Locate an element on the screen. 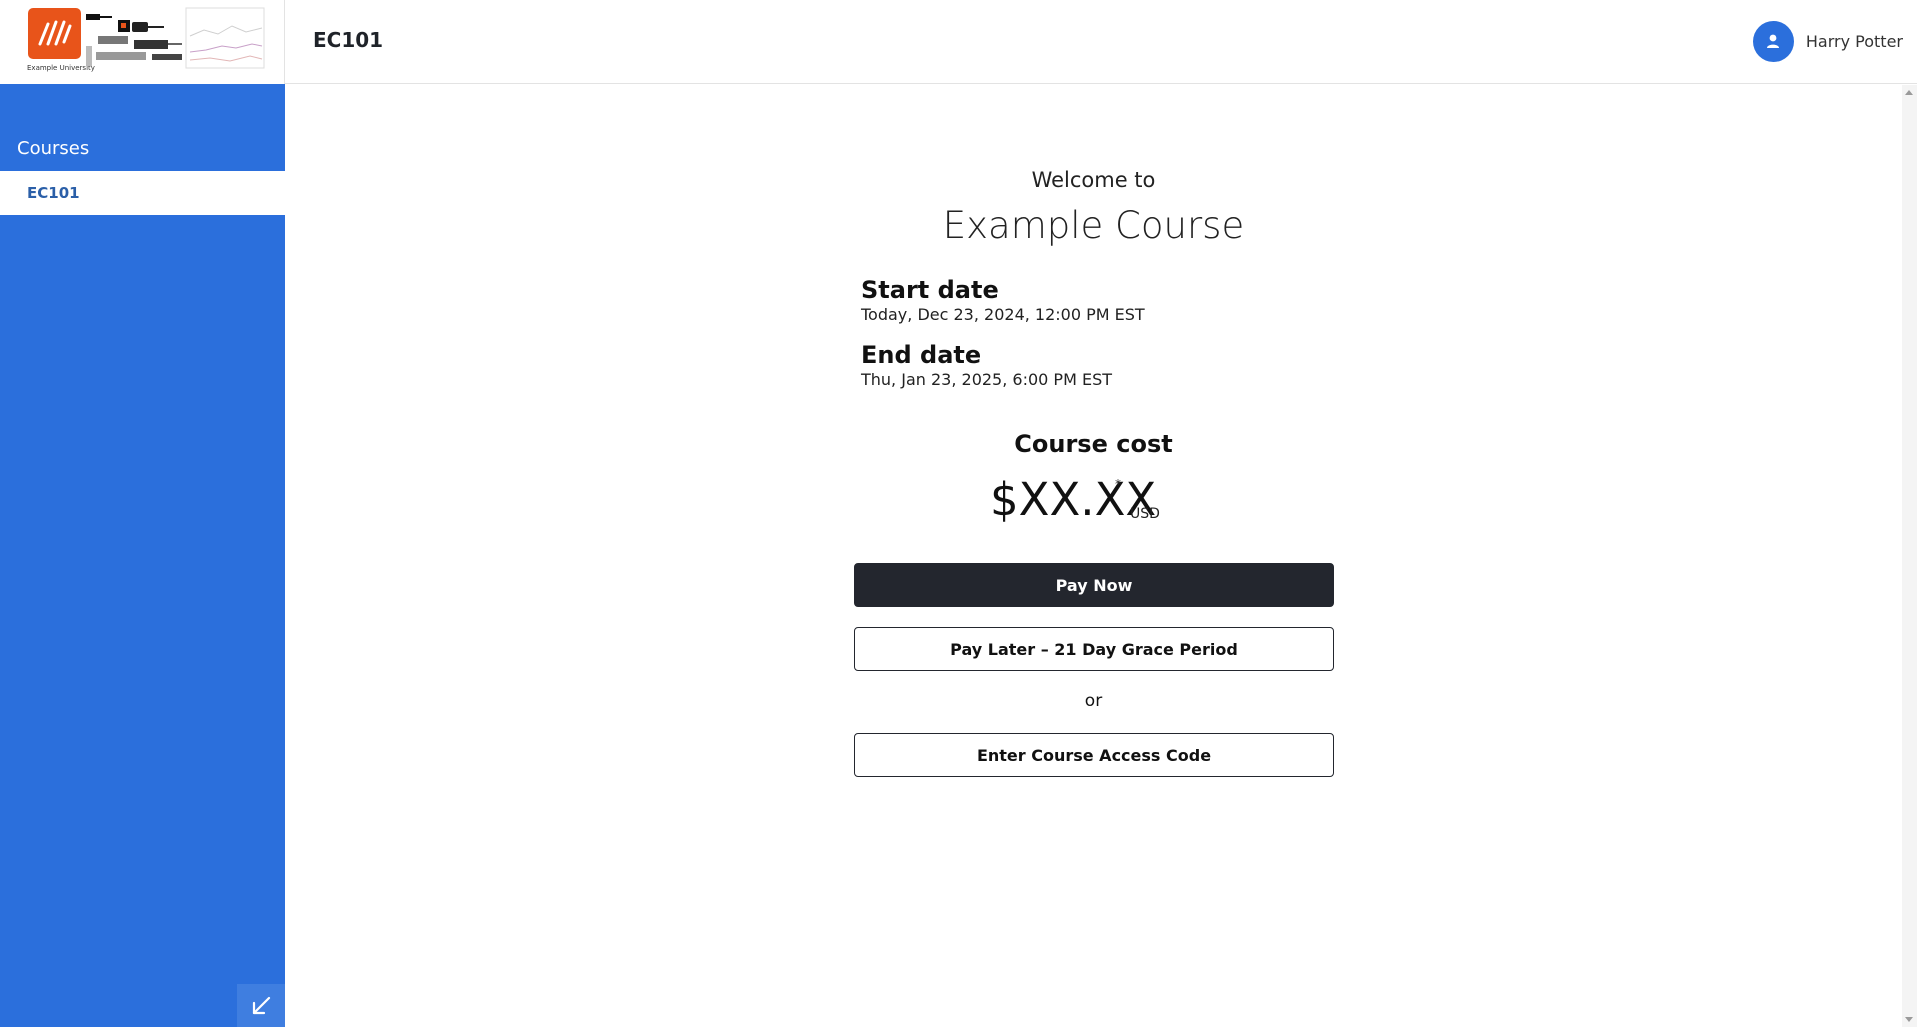 The image size is (1917, 1027). pay-later-button: Pay Later – 21 Day Grace Period is located at coordinates (1094, 649).